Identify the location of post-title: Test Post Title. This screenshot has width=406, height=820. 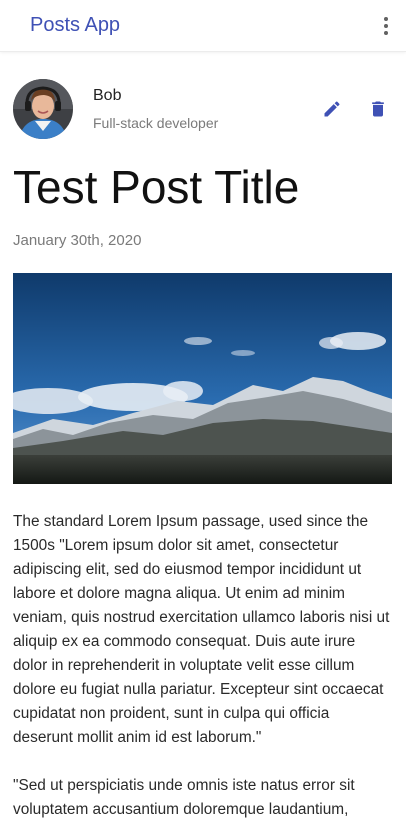
(156, 187).